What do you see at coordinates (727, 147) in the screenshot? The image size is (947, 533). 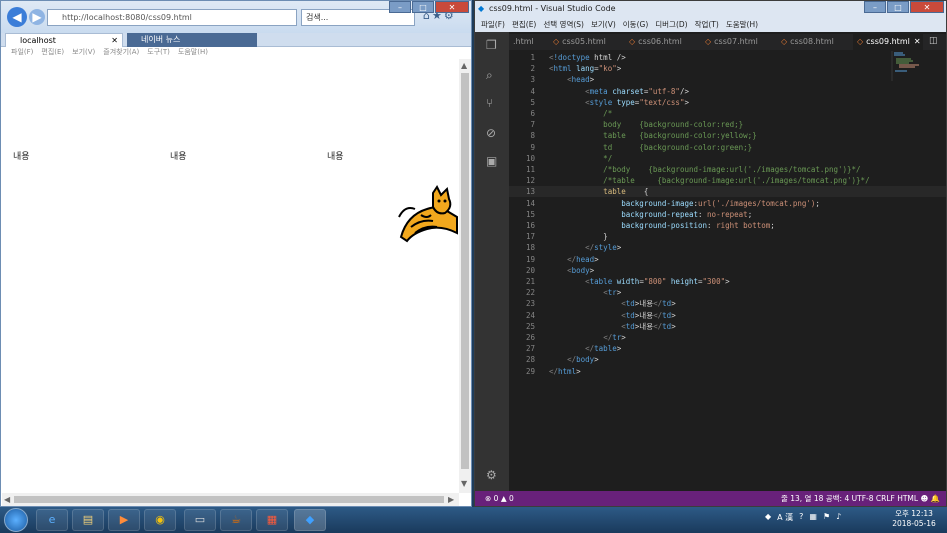 I see `code-line: 9 td {background-color:green;}` at bounding box center [727, 147].